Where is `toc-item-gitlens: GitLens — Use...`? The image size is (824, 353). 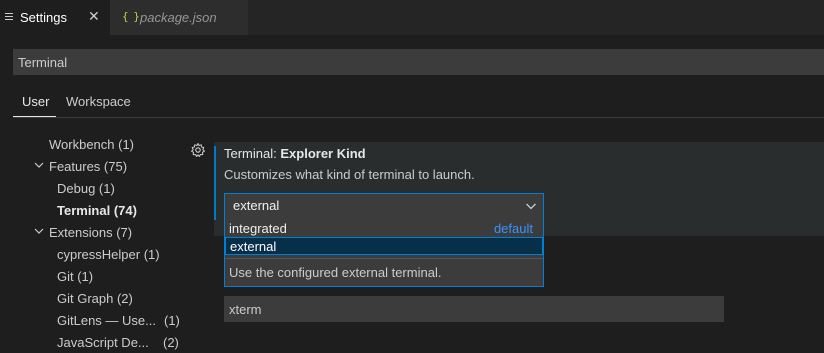 toc-item-gitlens: GitLens — Use... is located at coordinates (106, 320).